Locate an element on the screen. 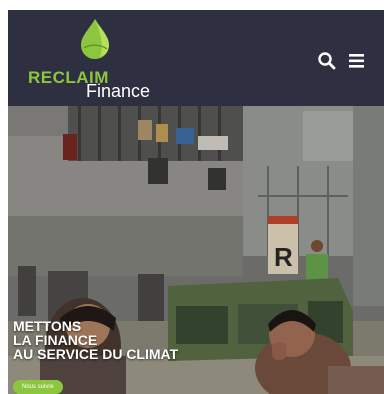 This screenshot has height=394, width=384. hero-headline-line-2: LA FINANCE is located at coordinates (55, 340).